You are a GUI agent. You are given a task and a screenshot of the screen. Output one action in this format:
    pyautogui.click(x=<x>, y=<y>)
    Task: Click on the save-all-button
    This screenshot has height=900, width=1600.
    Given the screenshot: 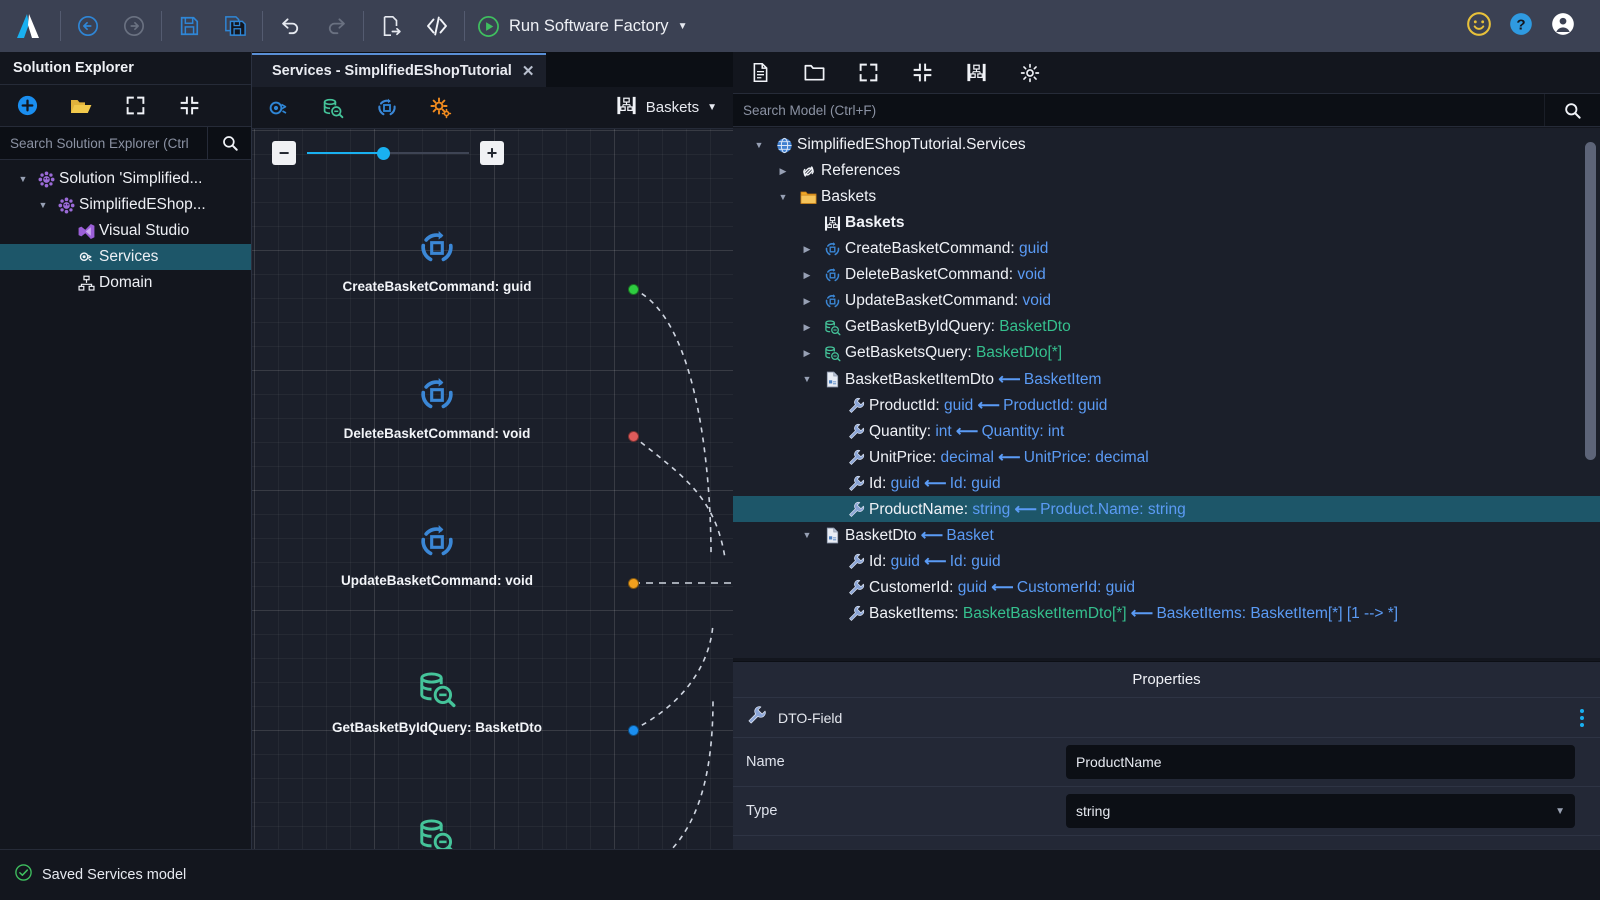 What is the action you would take?
    pyautogui.click(x=235, y=26)
    